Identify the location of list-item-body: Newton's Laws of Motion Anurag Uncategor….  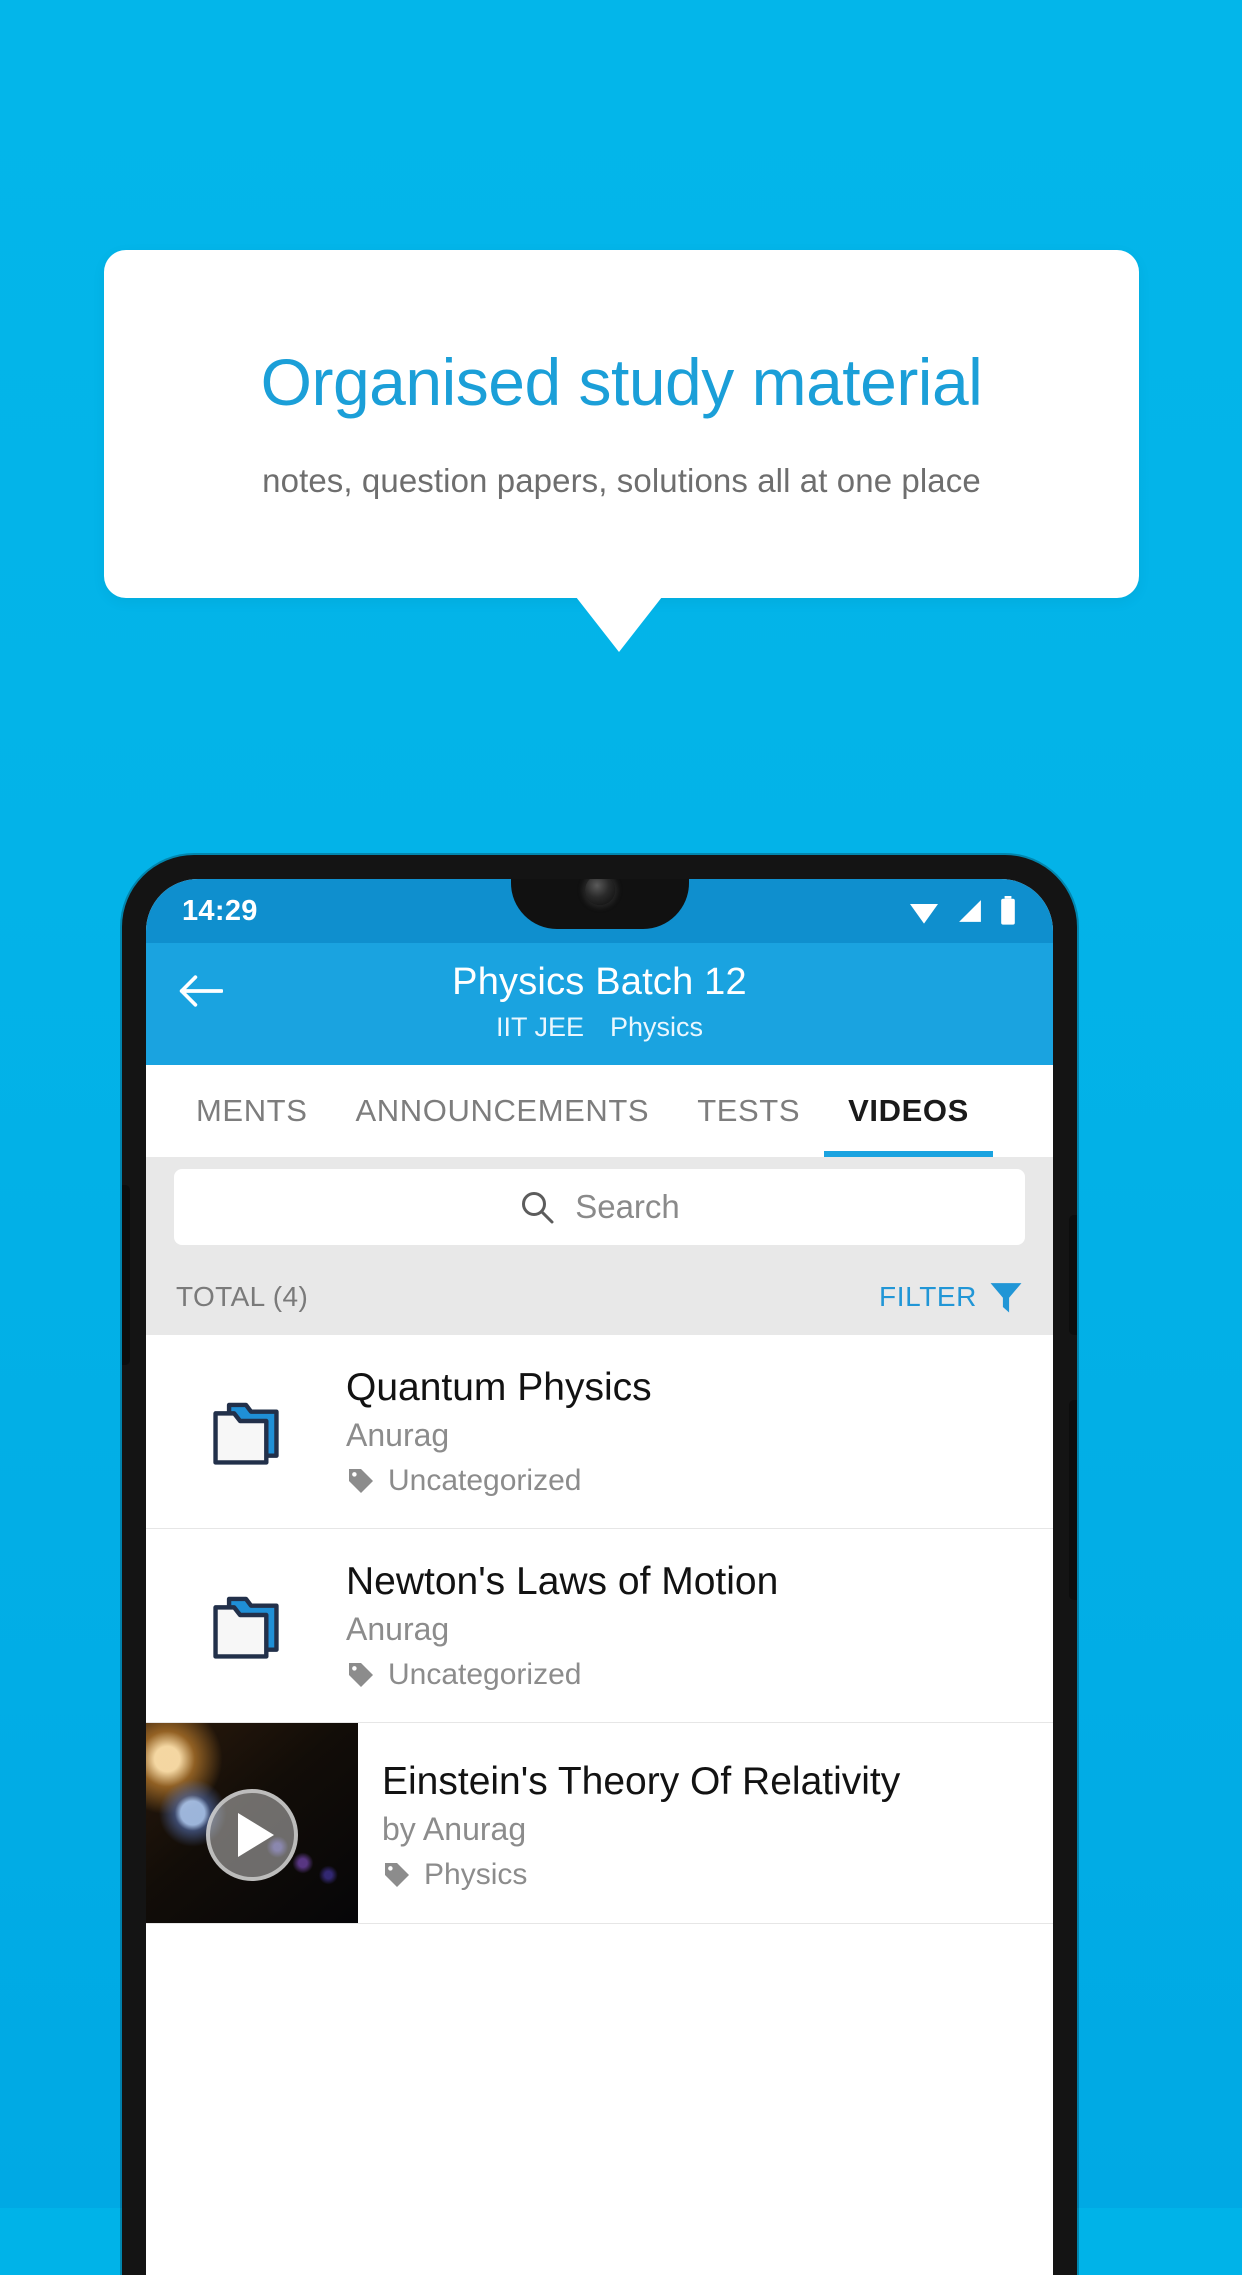
(685, 1625).